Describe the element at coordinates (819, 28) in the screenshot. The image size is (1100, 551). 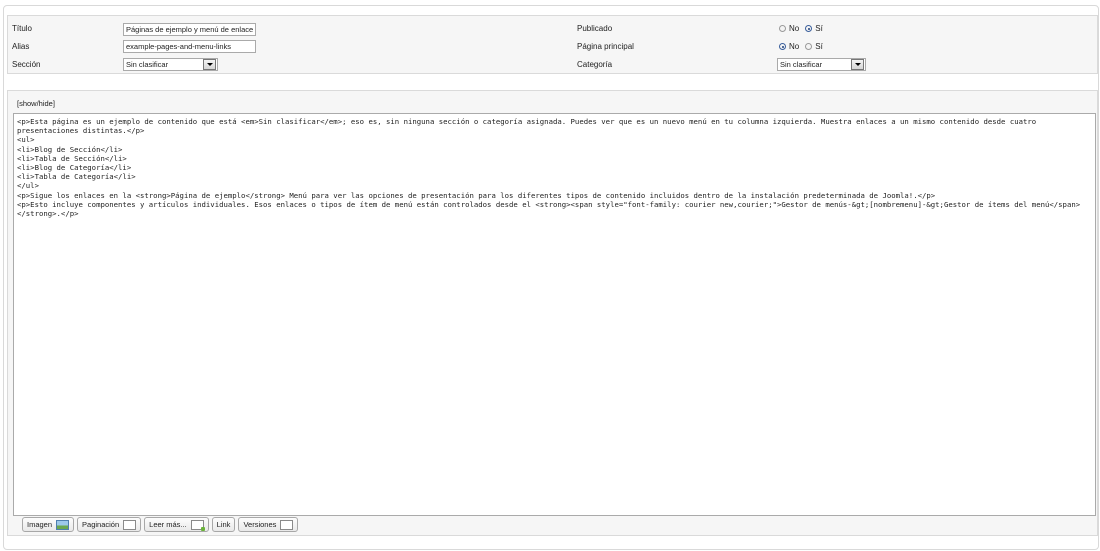
I see `publicado-si-label: Sí` at that location.